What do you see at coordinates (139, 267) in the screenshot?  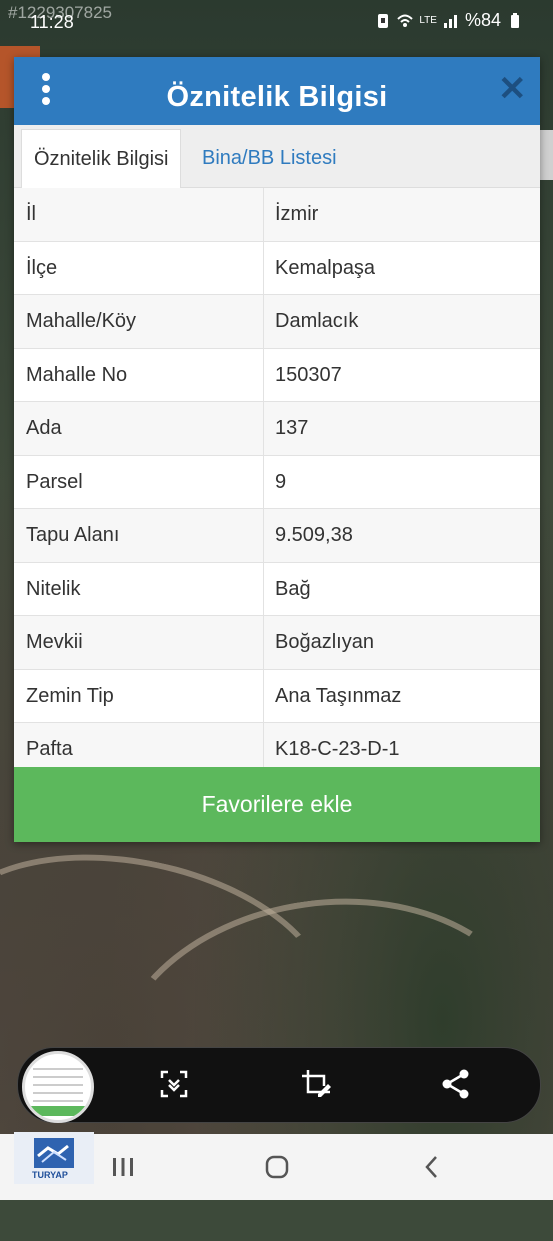 I see `row-label: İlçe` at bounding box center [139, 267].